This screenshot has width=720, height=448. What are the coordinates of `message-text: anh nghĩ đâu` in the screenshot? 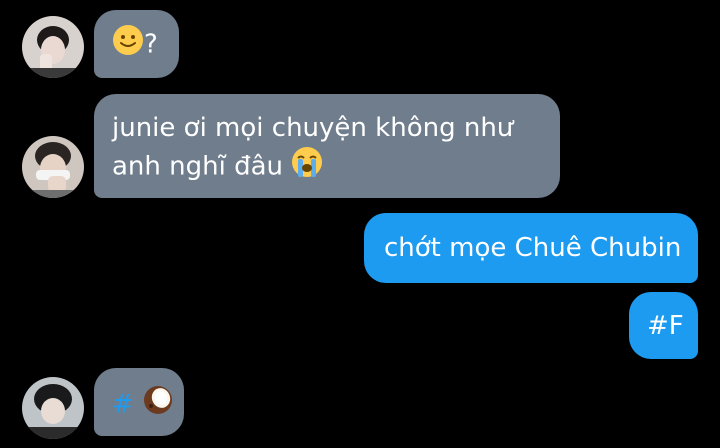 It's located at (198, 166).